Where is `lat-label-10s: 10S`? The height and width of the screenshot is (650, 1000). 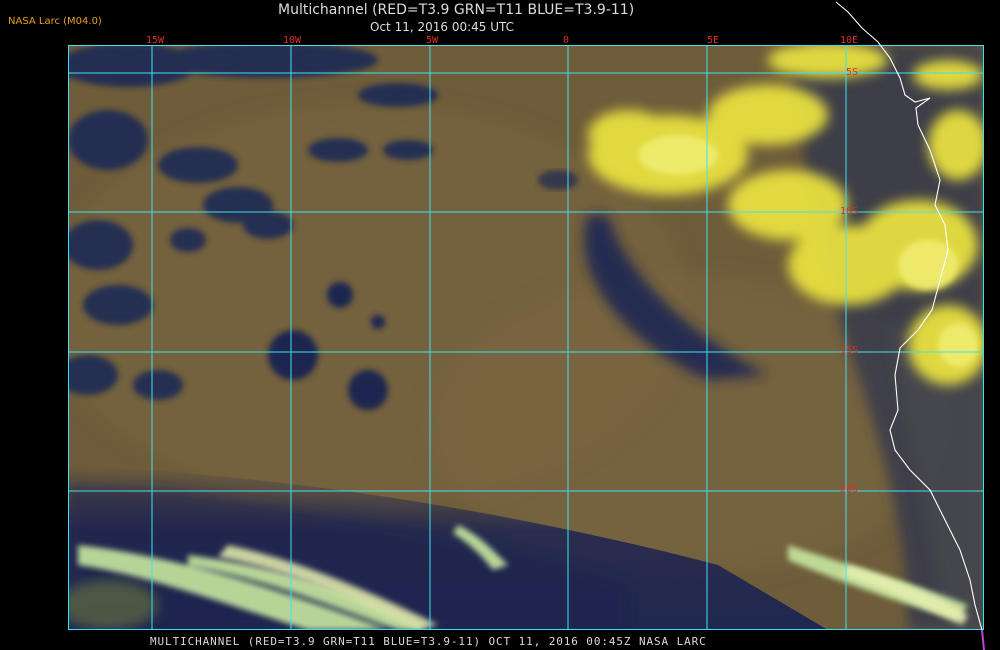 lat-label-10s: 10S is located at coordinates (849, 211).